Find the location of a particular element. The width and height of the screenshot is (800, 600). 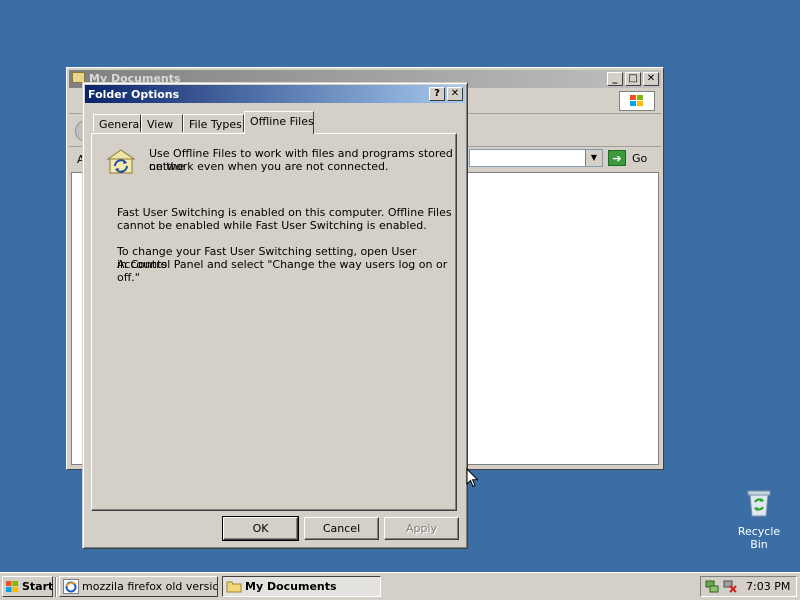

network-icon is located at coordinates (712, 586).